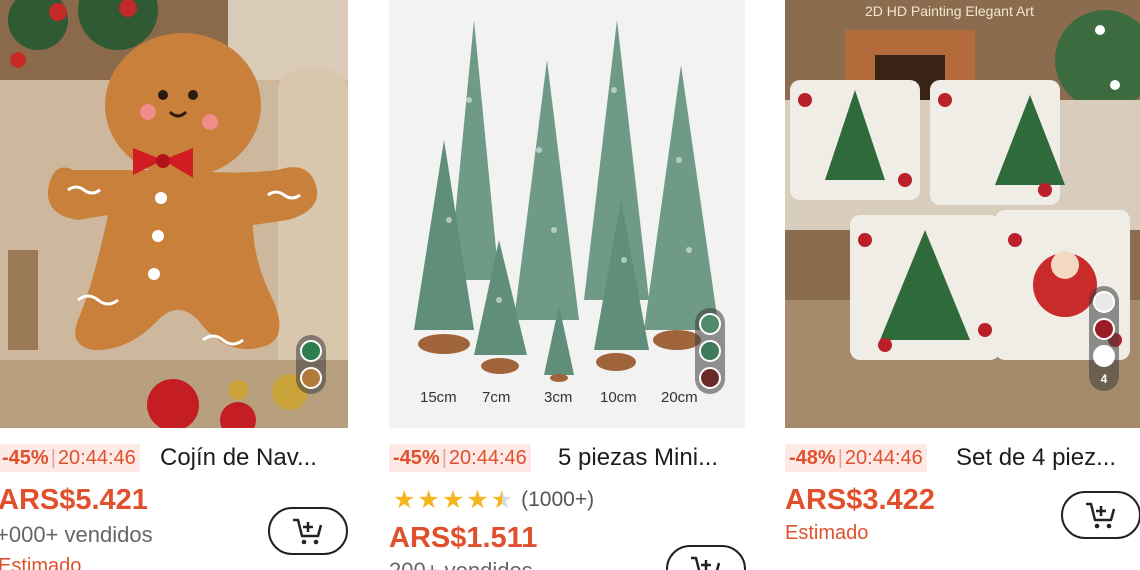 The image size is (1140, 570). I want to click on size-label: 10cm, so click(618, 397).